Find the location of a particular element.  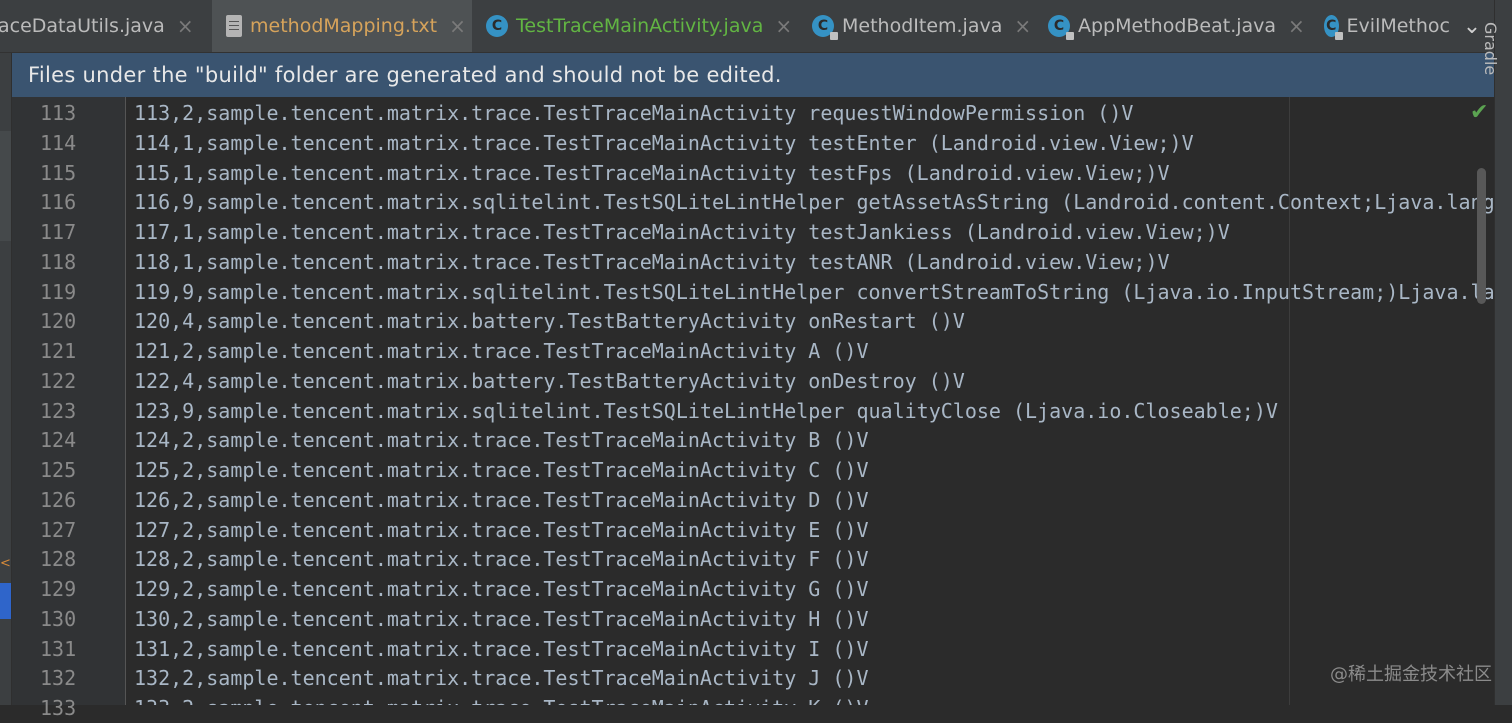

line-number: 122 is located at coordinates (58, 380).